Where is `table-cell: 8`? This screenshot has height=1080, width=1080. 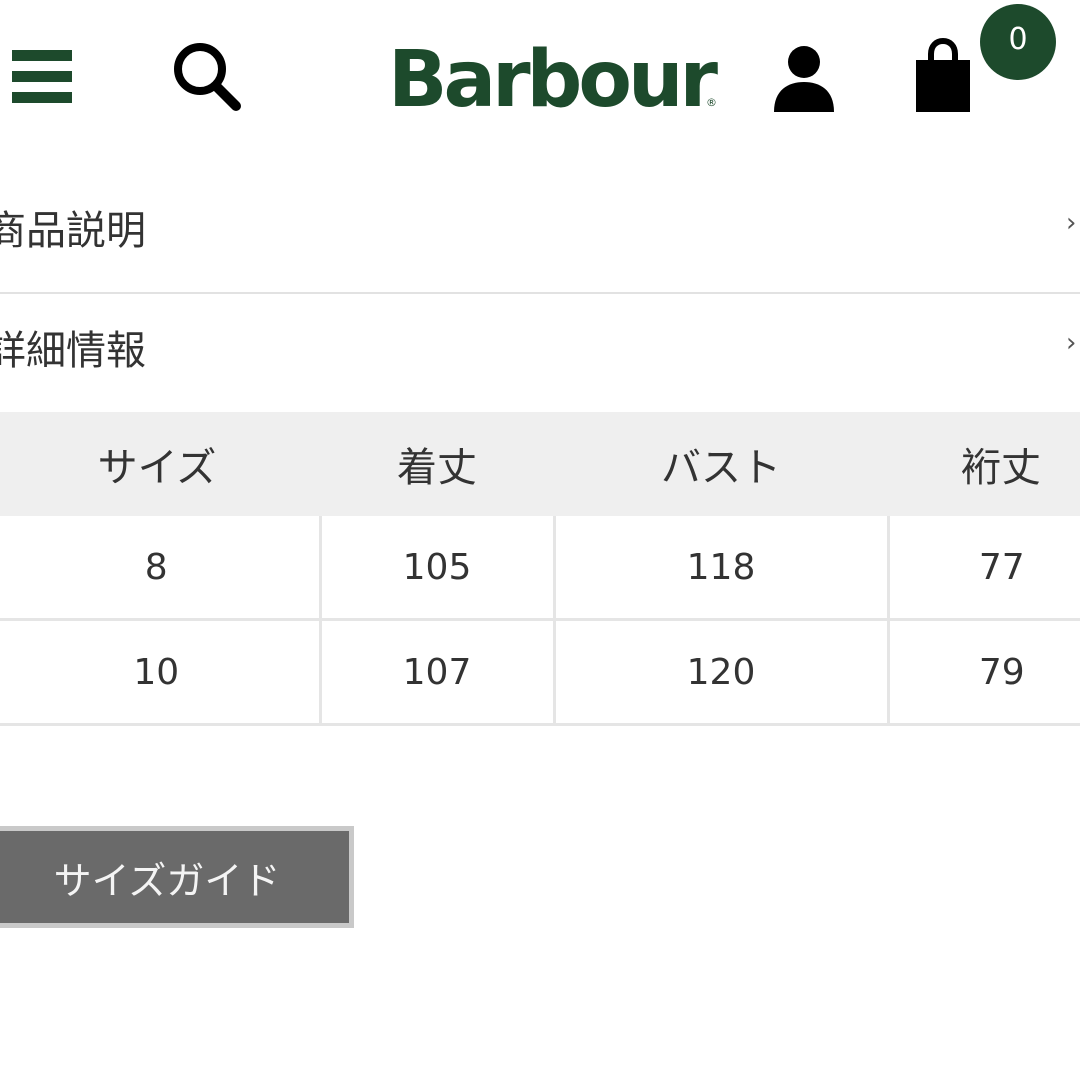
table-cell: 8 is located at coordinates (161, 568).